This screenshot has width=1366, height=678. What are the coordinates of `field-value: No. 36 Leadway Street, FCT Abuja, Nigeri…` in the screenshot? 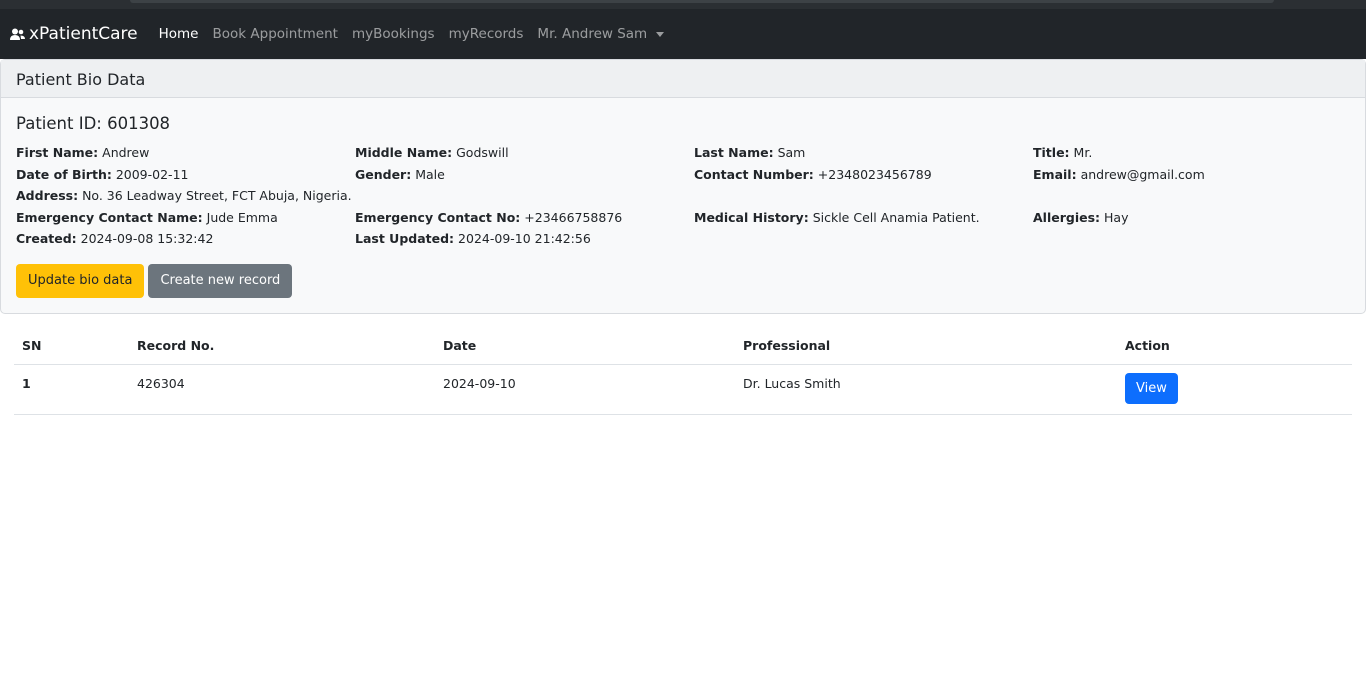 It's located at (217, 195).